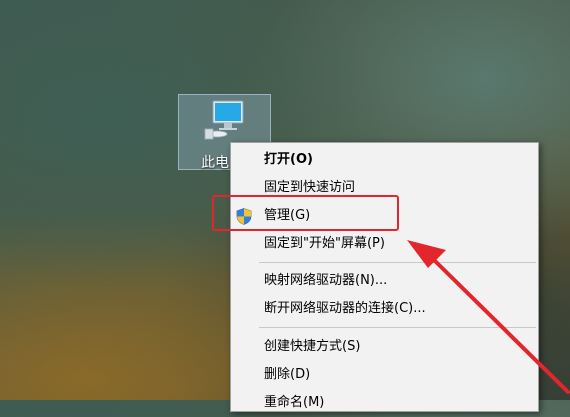 The image size is (570, 417). I want to click on computer-icon, so click(224, 120).